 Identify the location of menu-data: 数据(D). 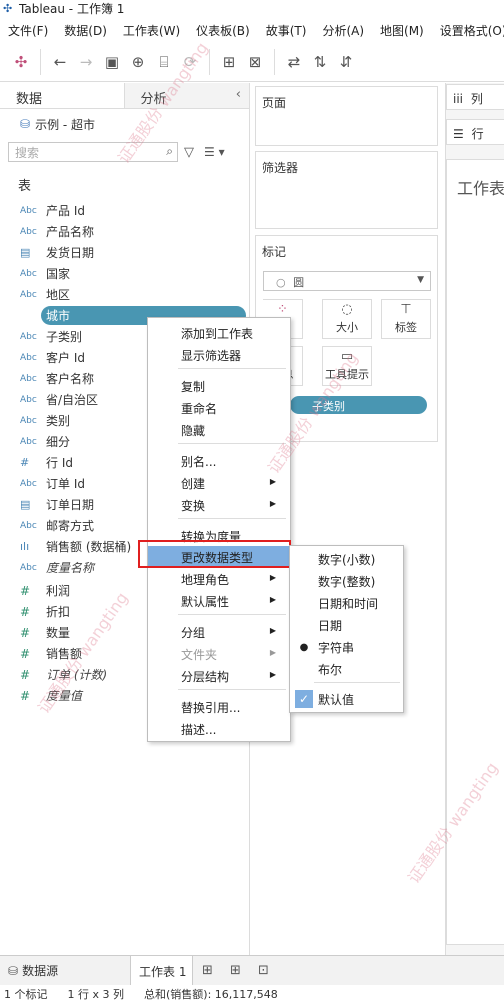
(85, 30).